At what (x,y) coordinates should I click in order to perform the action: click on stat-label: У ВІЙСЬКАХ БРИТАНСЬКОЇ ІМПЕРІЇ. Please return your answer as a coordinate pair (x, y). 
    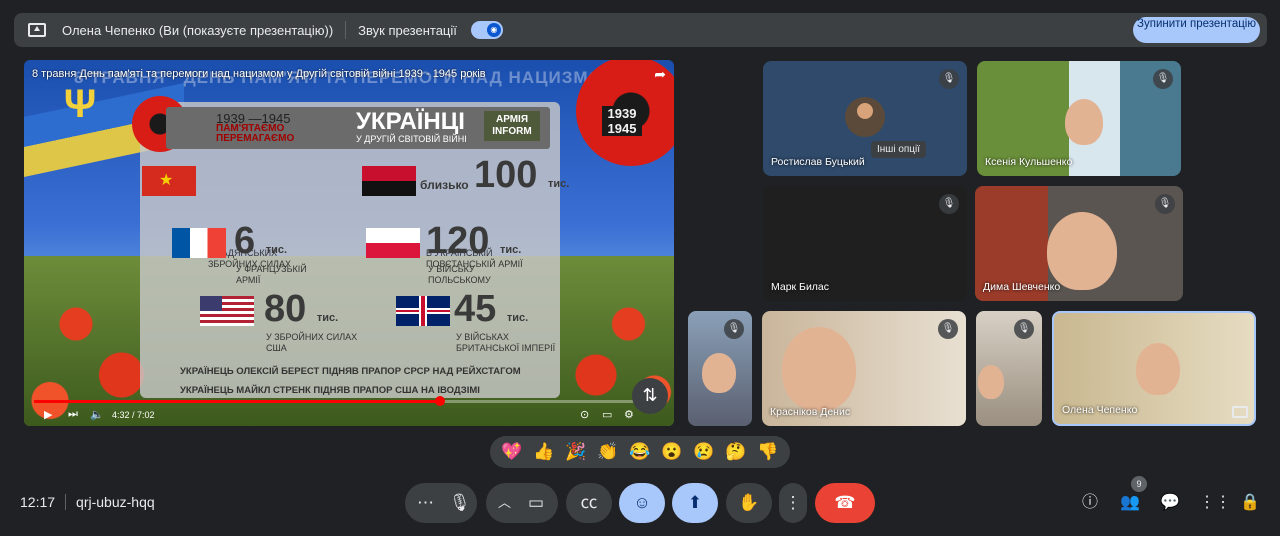
    Looking at the image, I should click on (506, 342).